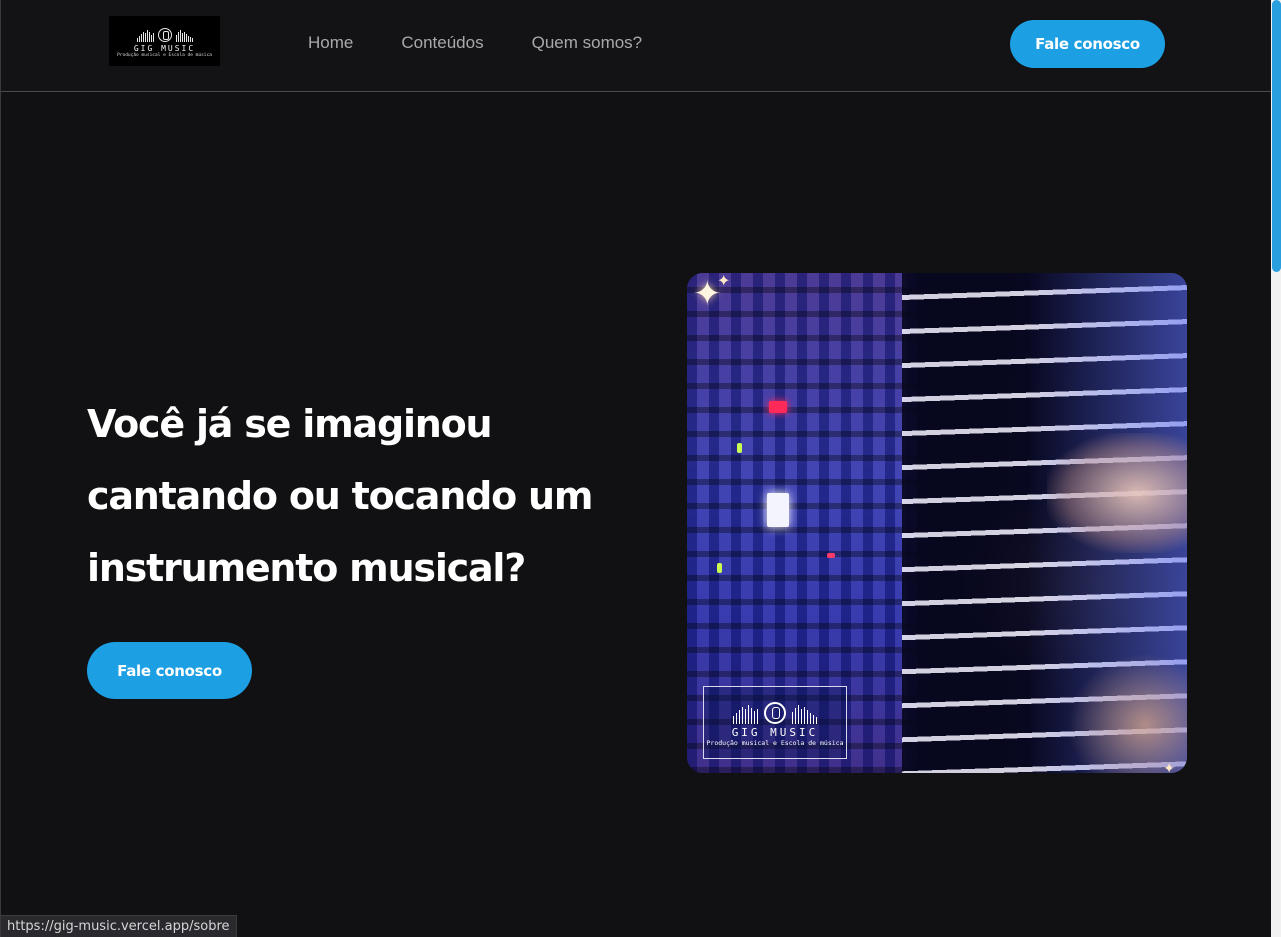 This screenshot has width=1281, height=937. Describe the element at coordinates (775, 732) in the screenshot. I see `watermark-brand: GIG MUSIC` at that location.